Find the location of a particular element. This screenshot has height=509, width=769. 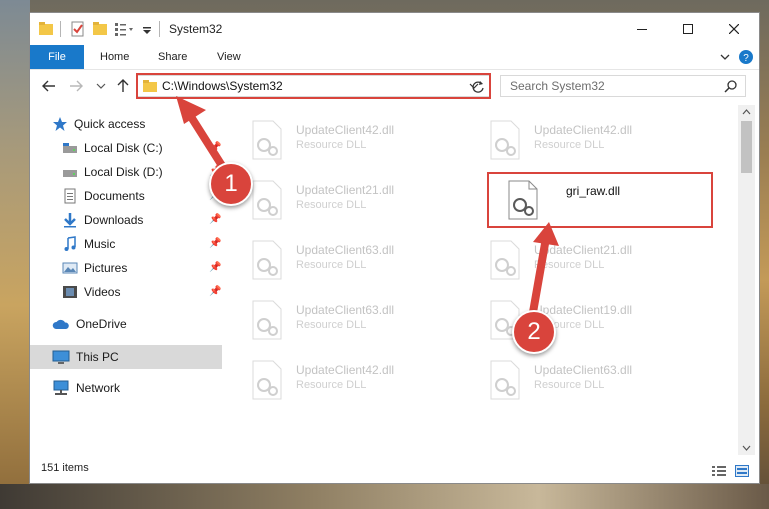

recent-locations-icon is located at coordinates (101, 86).